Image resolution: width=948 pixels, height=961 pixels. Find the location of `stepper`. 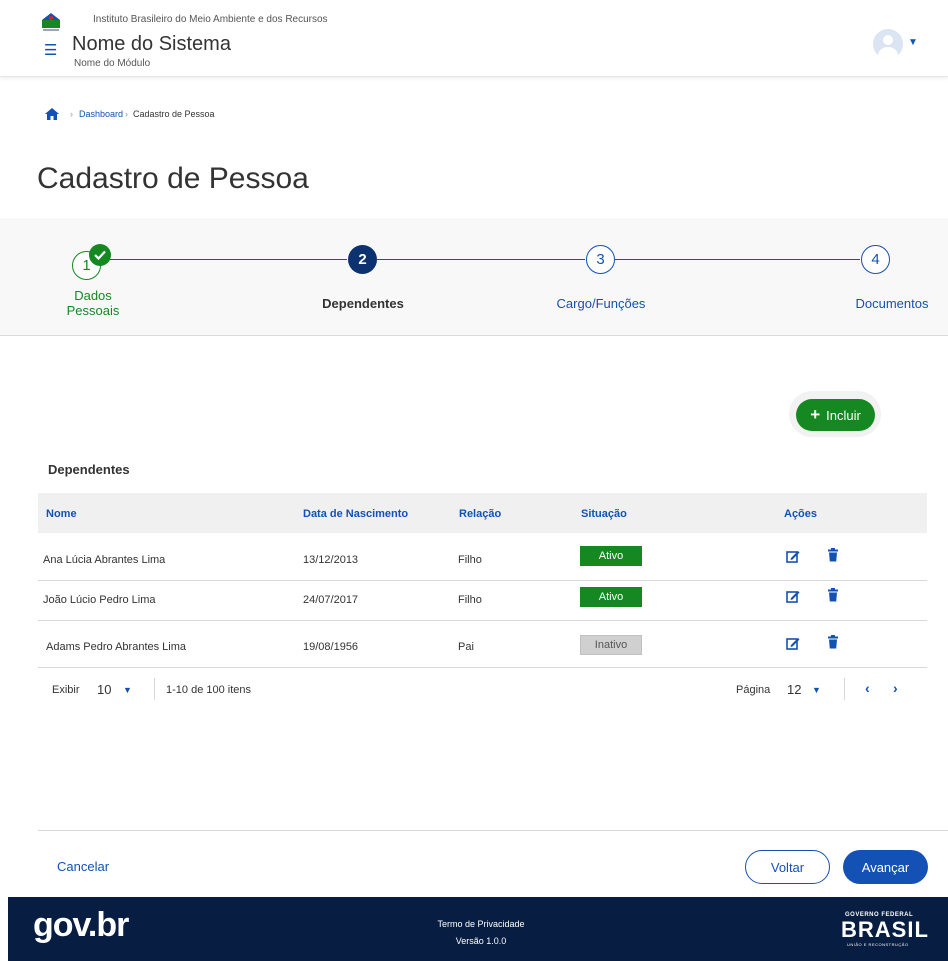

stepper is located at coordinates (474, 277).